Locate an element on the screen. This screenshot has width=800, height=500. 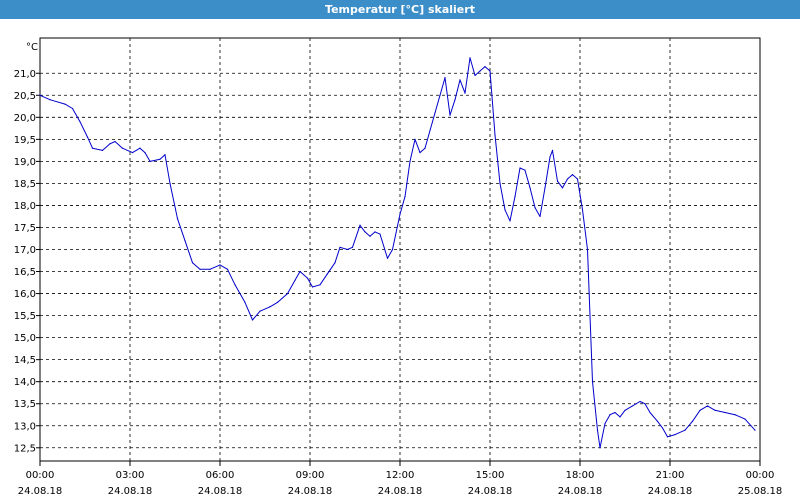
x-tick-time: 06:00 is located at coordinates (220, 475).